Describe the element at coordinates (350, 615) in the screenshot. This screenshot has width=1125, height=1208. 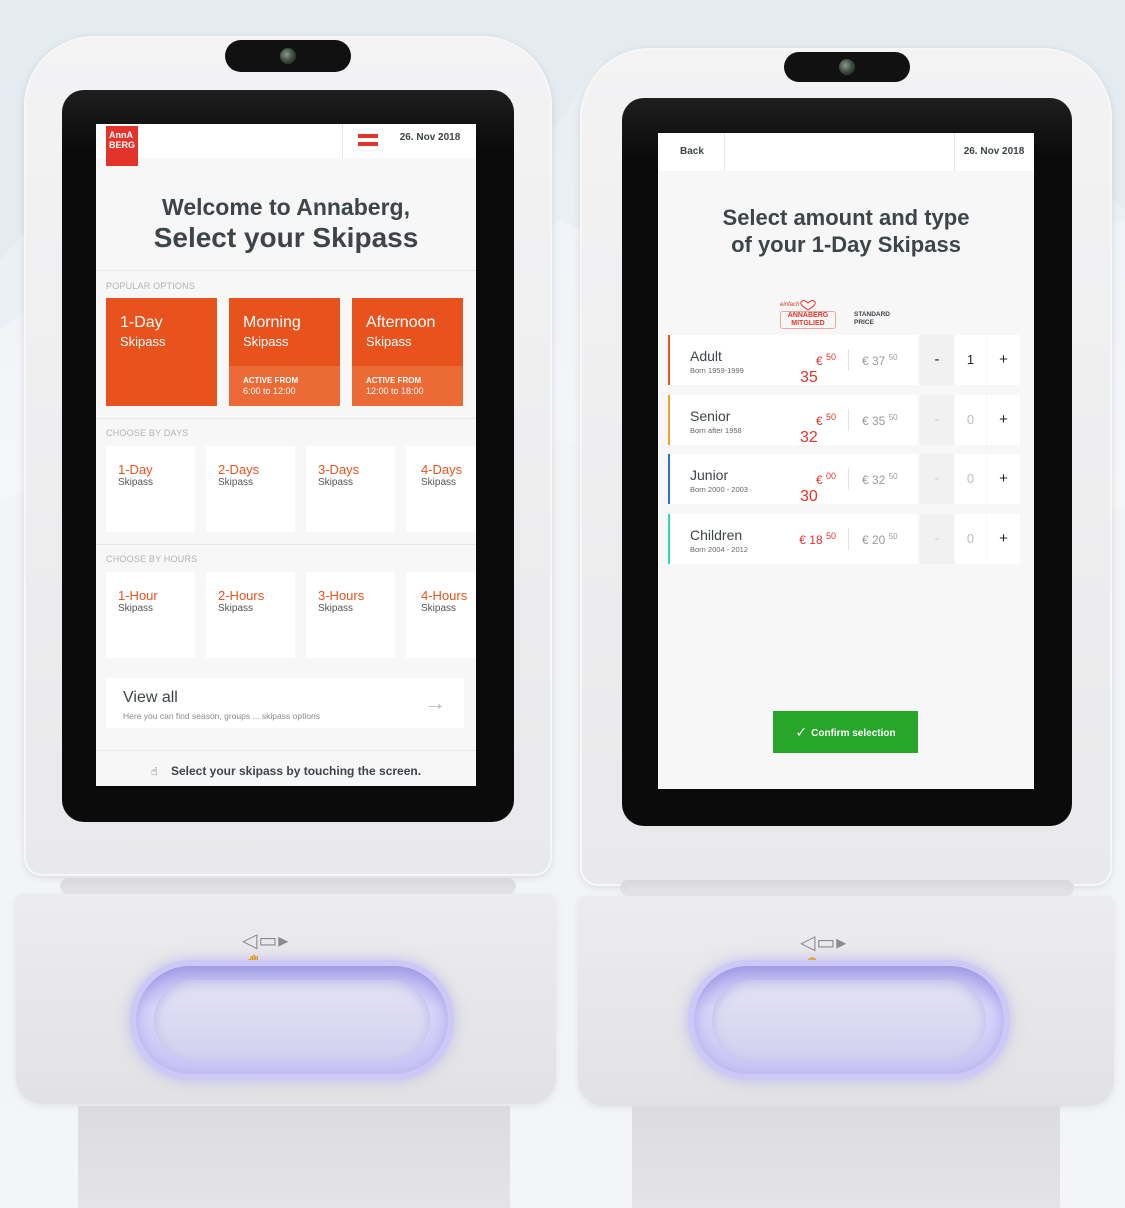
I see `hours-3-tile: 3-Hours Skipass` at that location.